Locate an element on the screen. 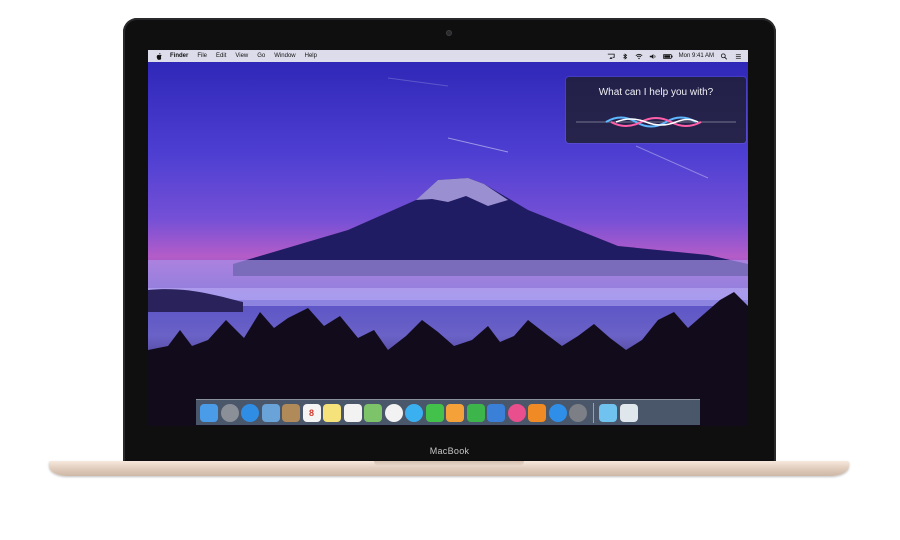  trash-icon is located at coordinates (628, 412).